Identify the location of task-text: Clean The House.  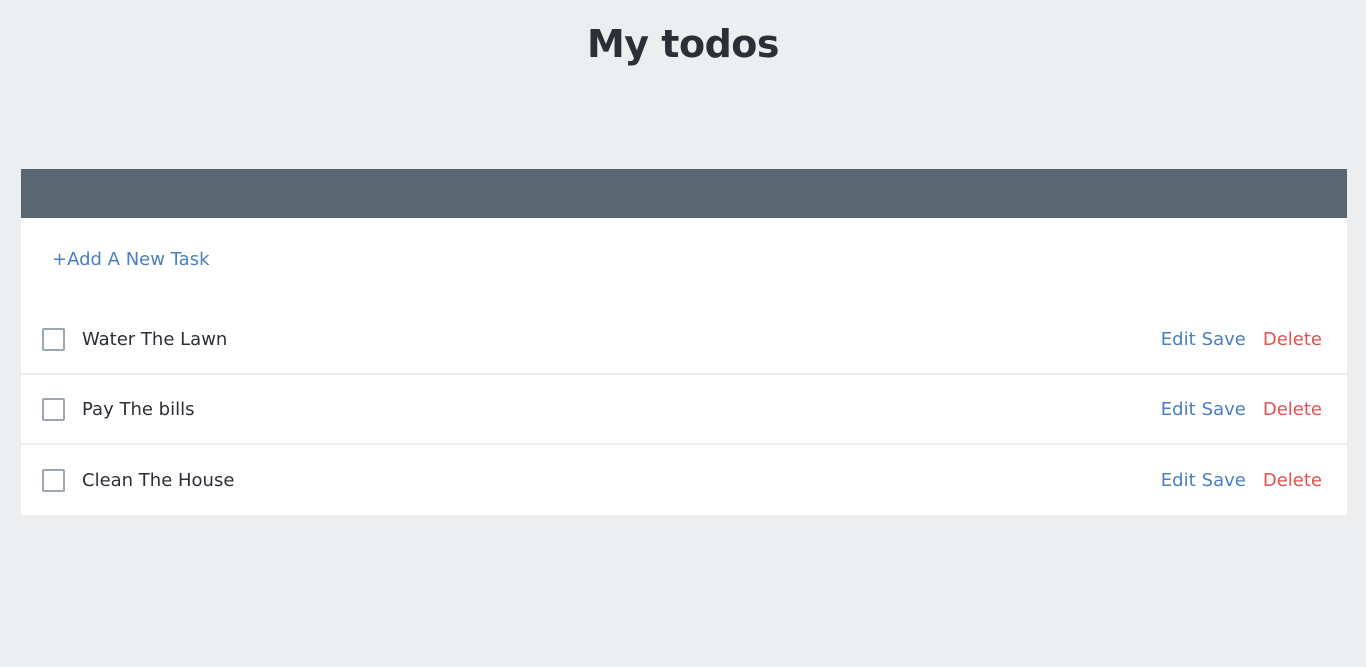
(158, 480).